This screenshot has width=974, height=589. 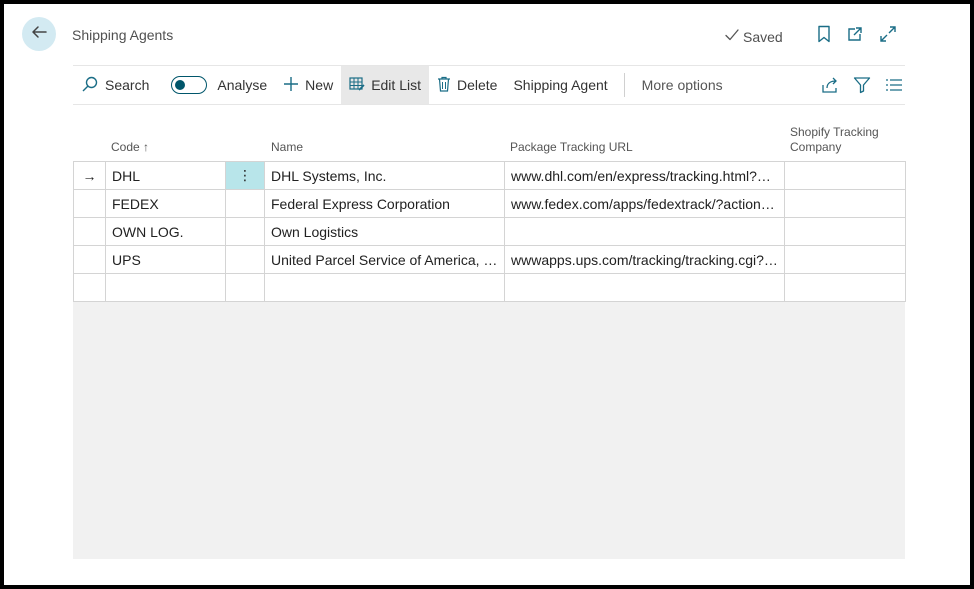 I want to click on cell-code: DHL, so click(x=165, y=175).